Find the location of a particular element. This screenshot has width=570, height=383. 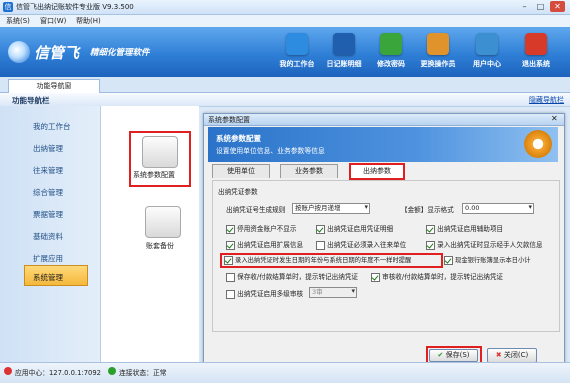

maximize-icon: □ is located at coordinates (540, 6).